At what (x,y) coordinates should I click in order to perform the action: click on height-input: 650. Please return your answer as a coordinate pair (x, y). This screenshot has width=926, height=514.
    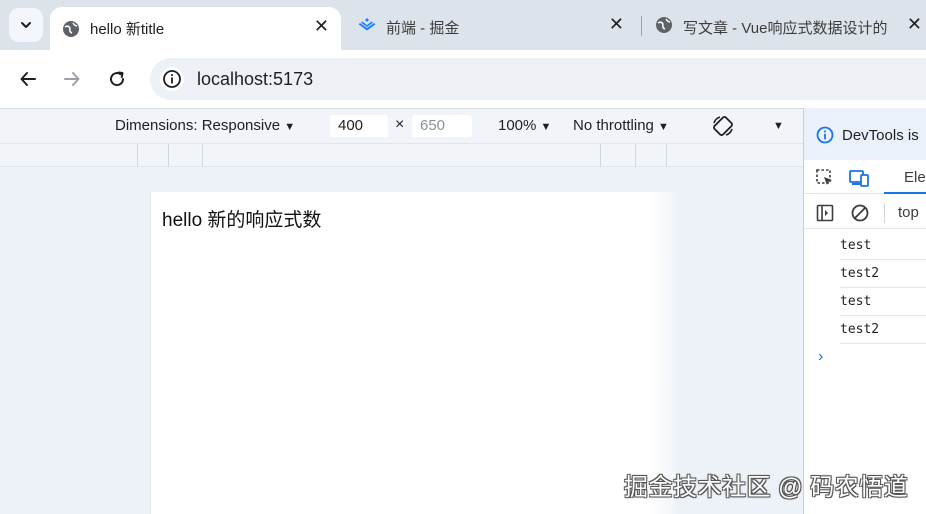
    Looking at the image, I should click on (442, 126).